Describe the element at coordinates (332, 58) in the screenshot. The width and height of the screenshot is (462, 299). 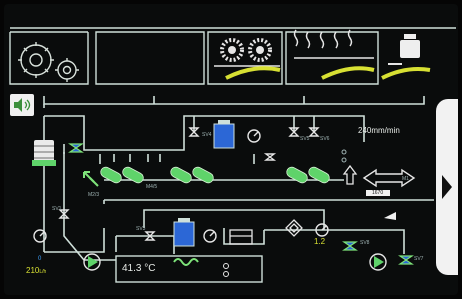
I see `tab-heating` at that location.